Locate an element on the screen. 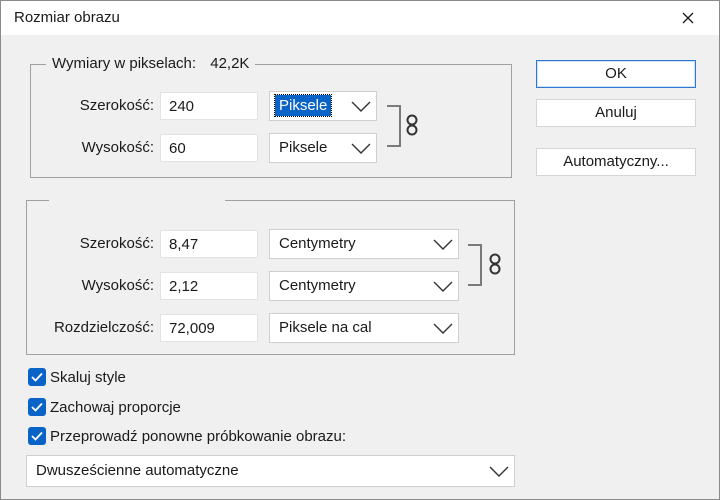 The height and width of the screenshot is (500, 720). scale-styles-checkbox is located at coordinates (37, 377).